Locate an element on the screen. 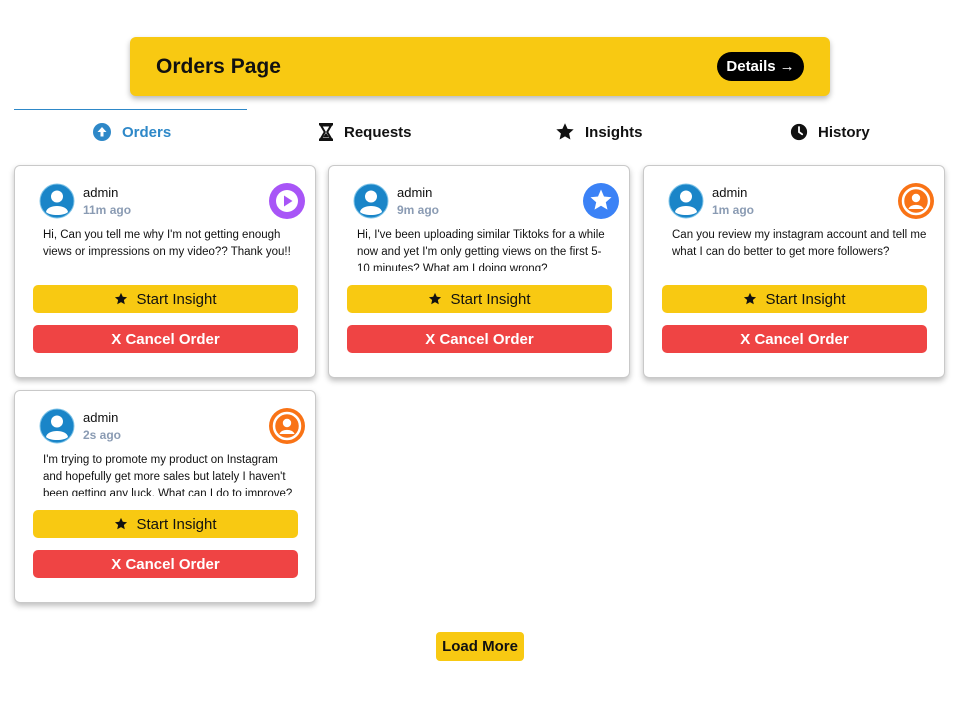 The image size is (967, 709). tab-insights-label: Insights is located at coordinates (614, 132).